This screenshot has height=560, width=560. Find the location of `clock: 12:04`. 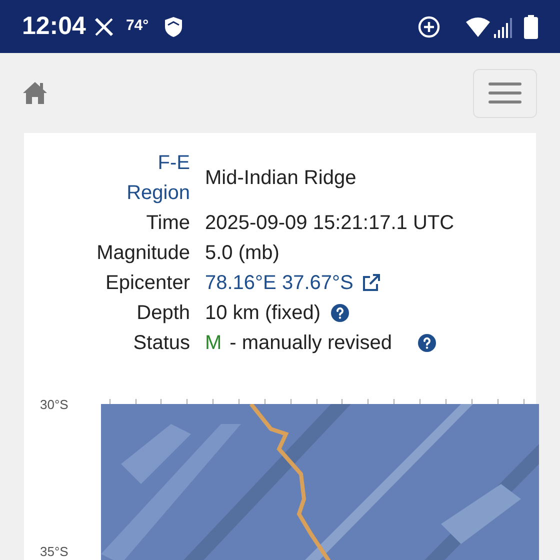

clock: 12:04 is located at coordinates (54, 26).